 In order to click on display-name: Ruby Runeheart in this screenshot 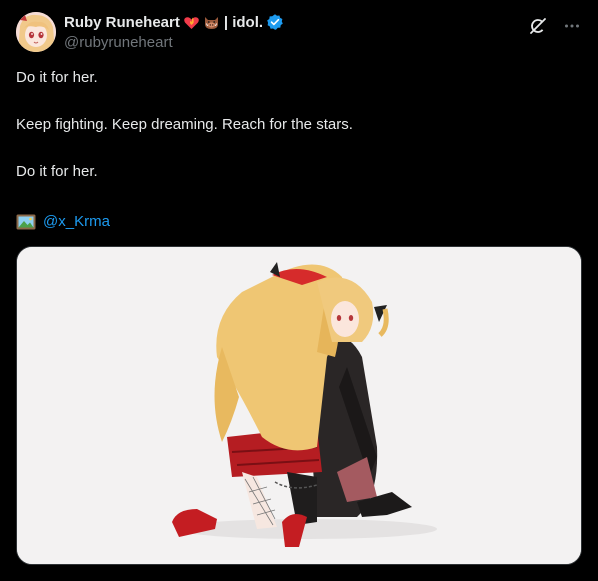, I will do `click(122, 22)`.